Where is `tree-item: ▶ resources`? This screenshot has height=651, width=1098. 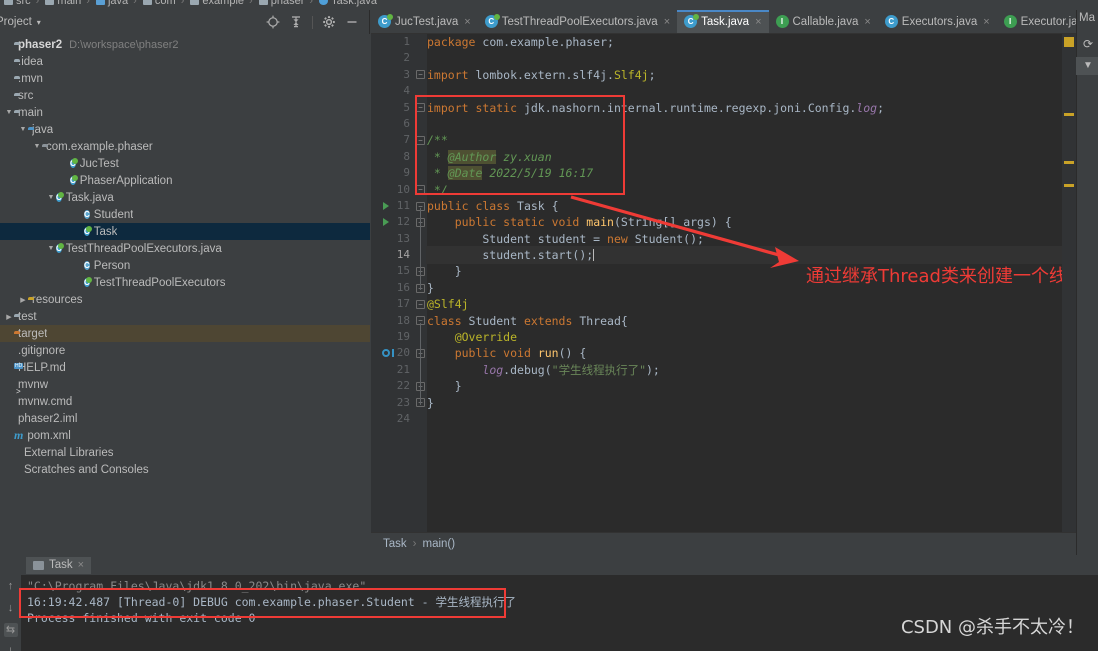 tree-item: ▶ resources is located at coordinates (185, 299).